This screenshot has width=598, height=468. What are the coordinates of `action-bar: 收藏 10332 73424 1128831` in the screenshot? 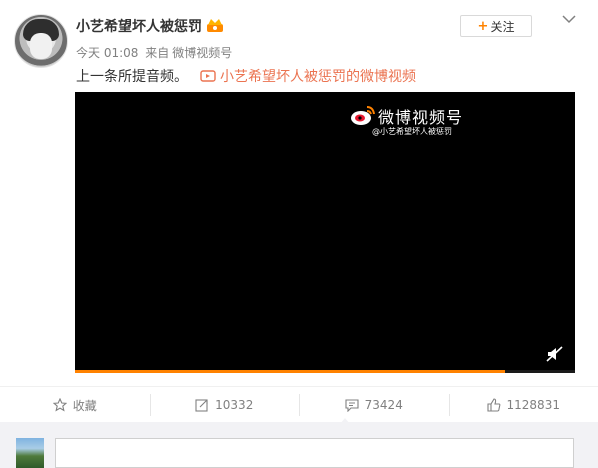 It's located at (299, 404).